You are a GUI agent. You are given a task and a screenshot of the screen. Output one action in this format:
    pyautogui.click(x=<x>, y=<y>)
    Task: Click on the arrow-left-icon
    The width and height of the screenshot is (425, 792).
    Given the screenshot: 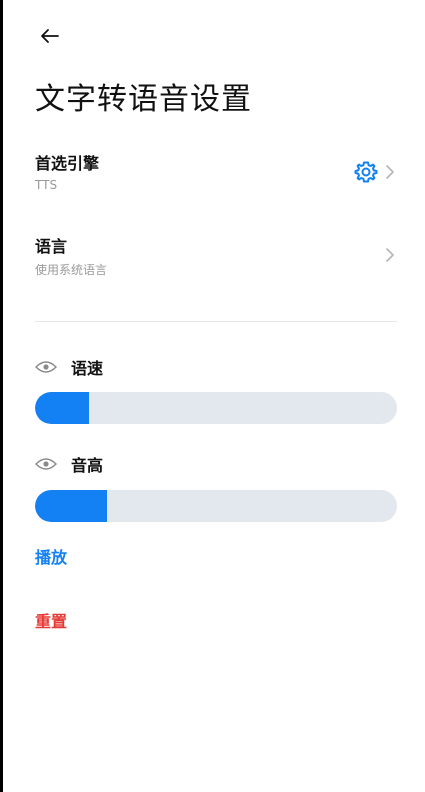 What is the action you would take?
    pyautogui.click(x=50, y=36)
    